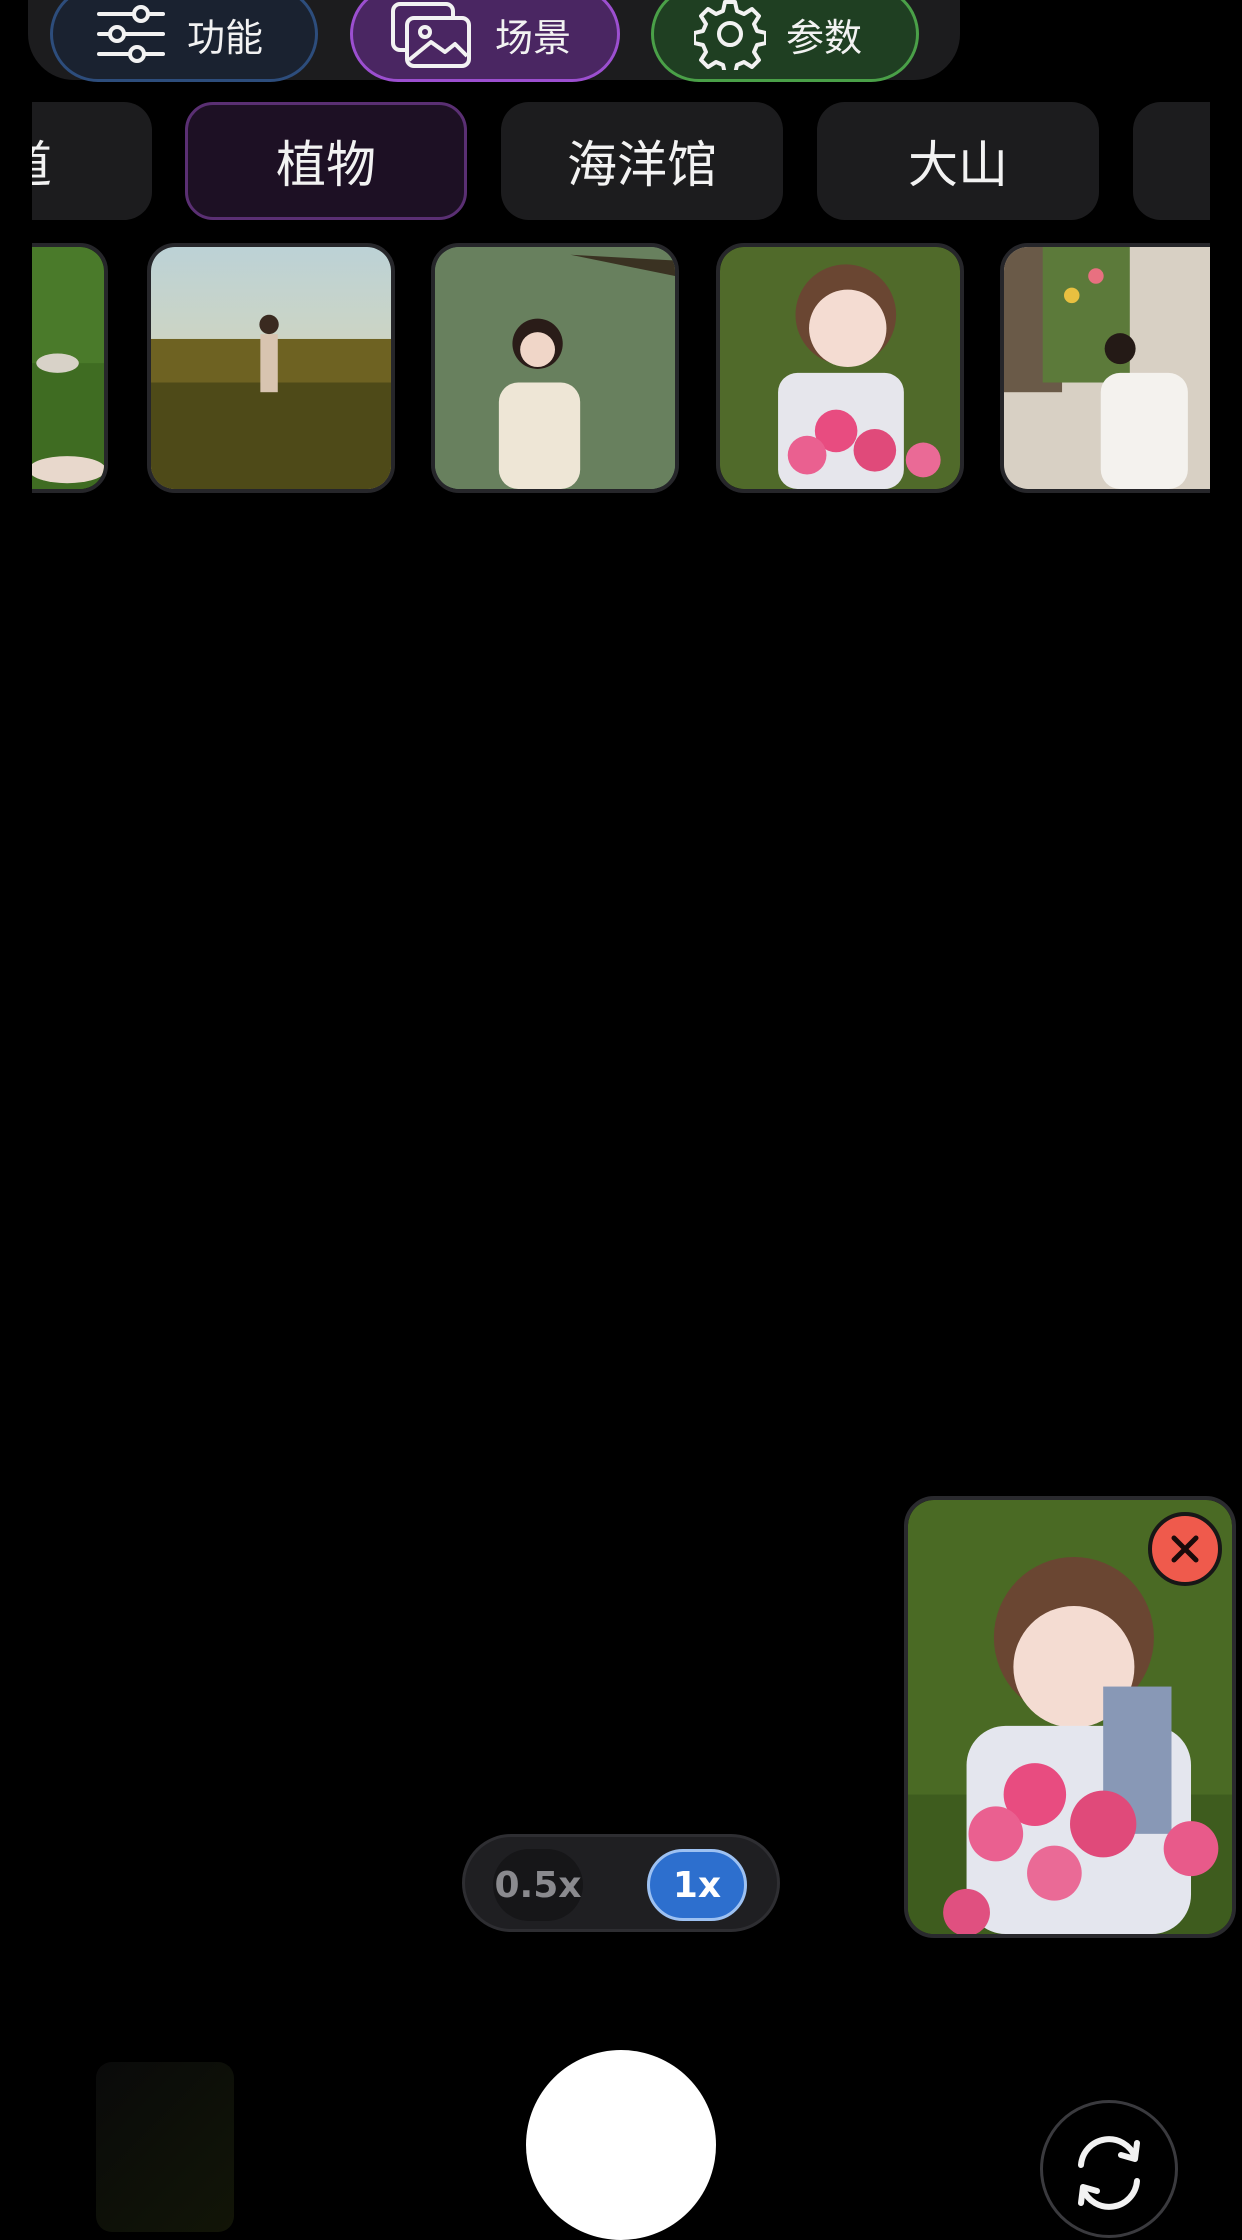 The width and height of the screenshot is (1242, 2240). I want to click on category-chip: 道, so click(92, 161).